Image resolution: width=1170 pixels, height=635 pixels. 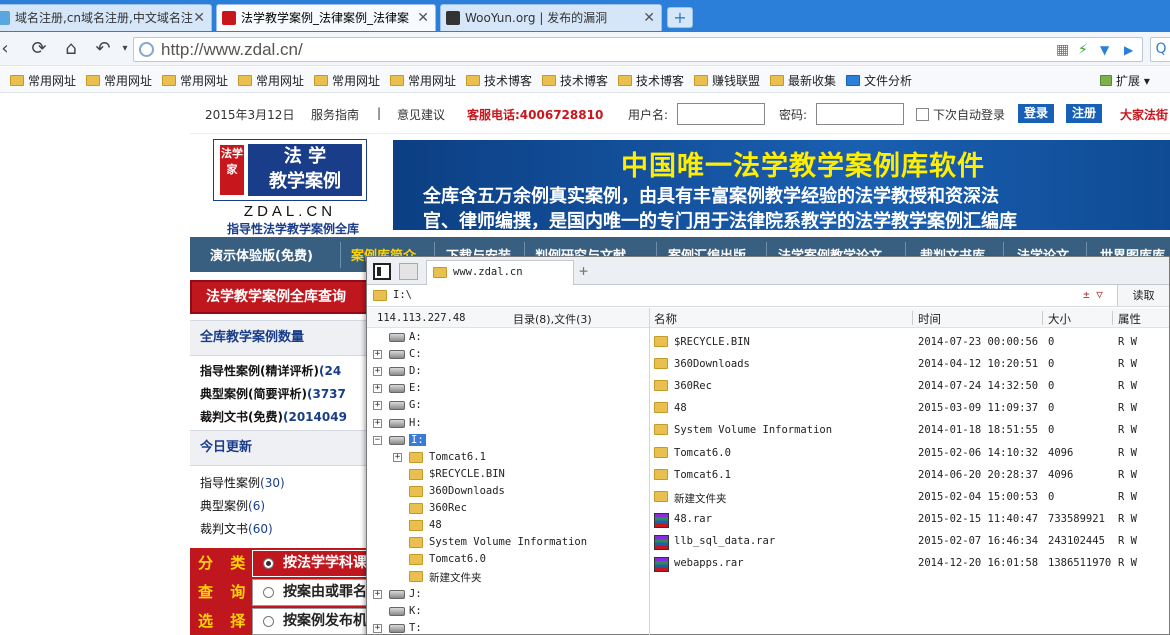 I want to click on feedback-link: 意见建议, so click(x=421, y=114).